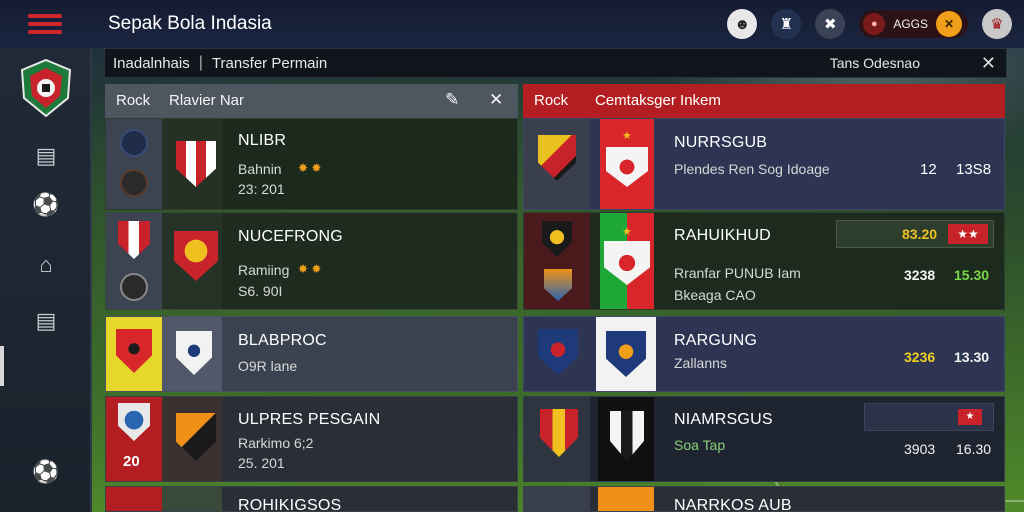  I want to click on right-panel-header: Rock Cemtaksger Inkem, so click(764, 101).